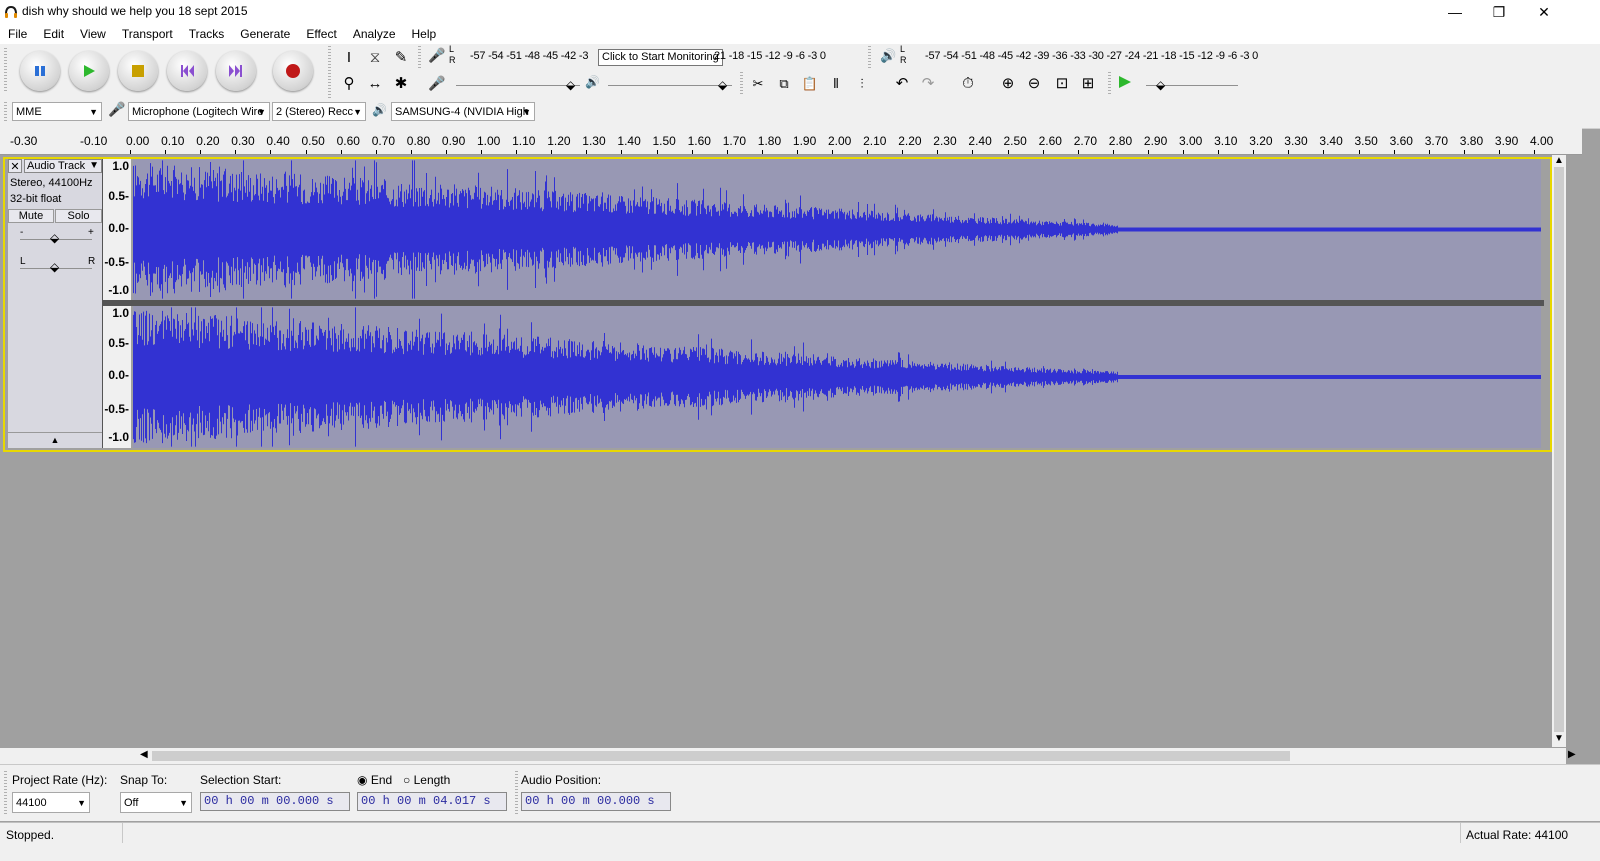  I want to click on selection-end-field: 00 h 00 m 04.017 s, so click(432, 801).